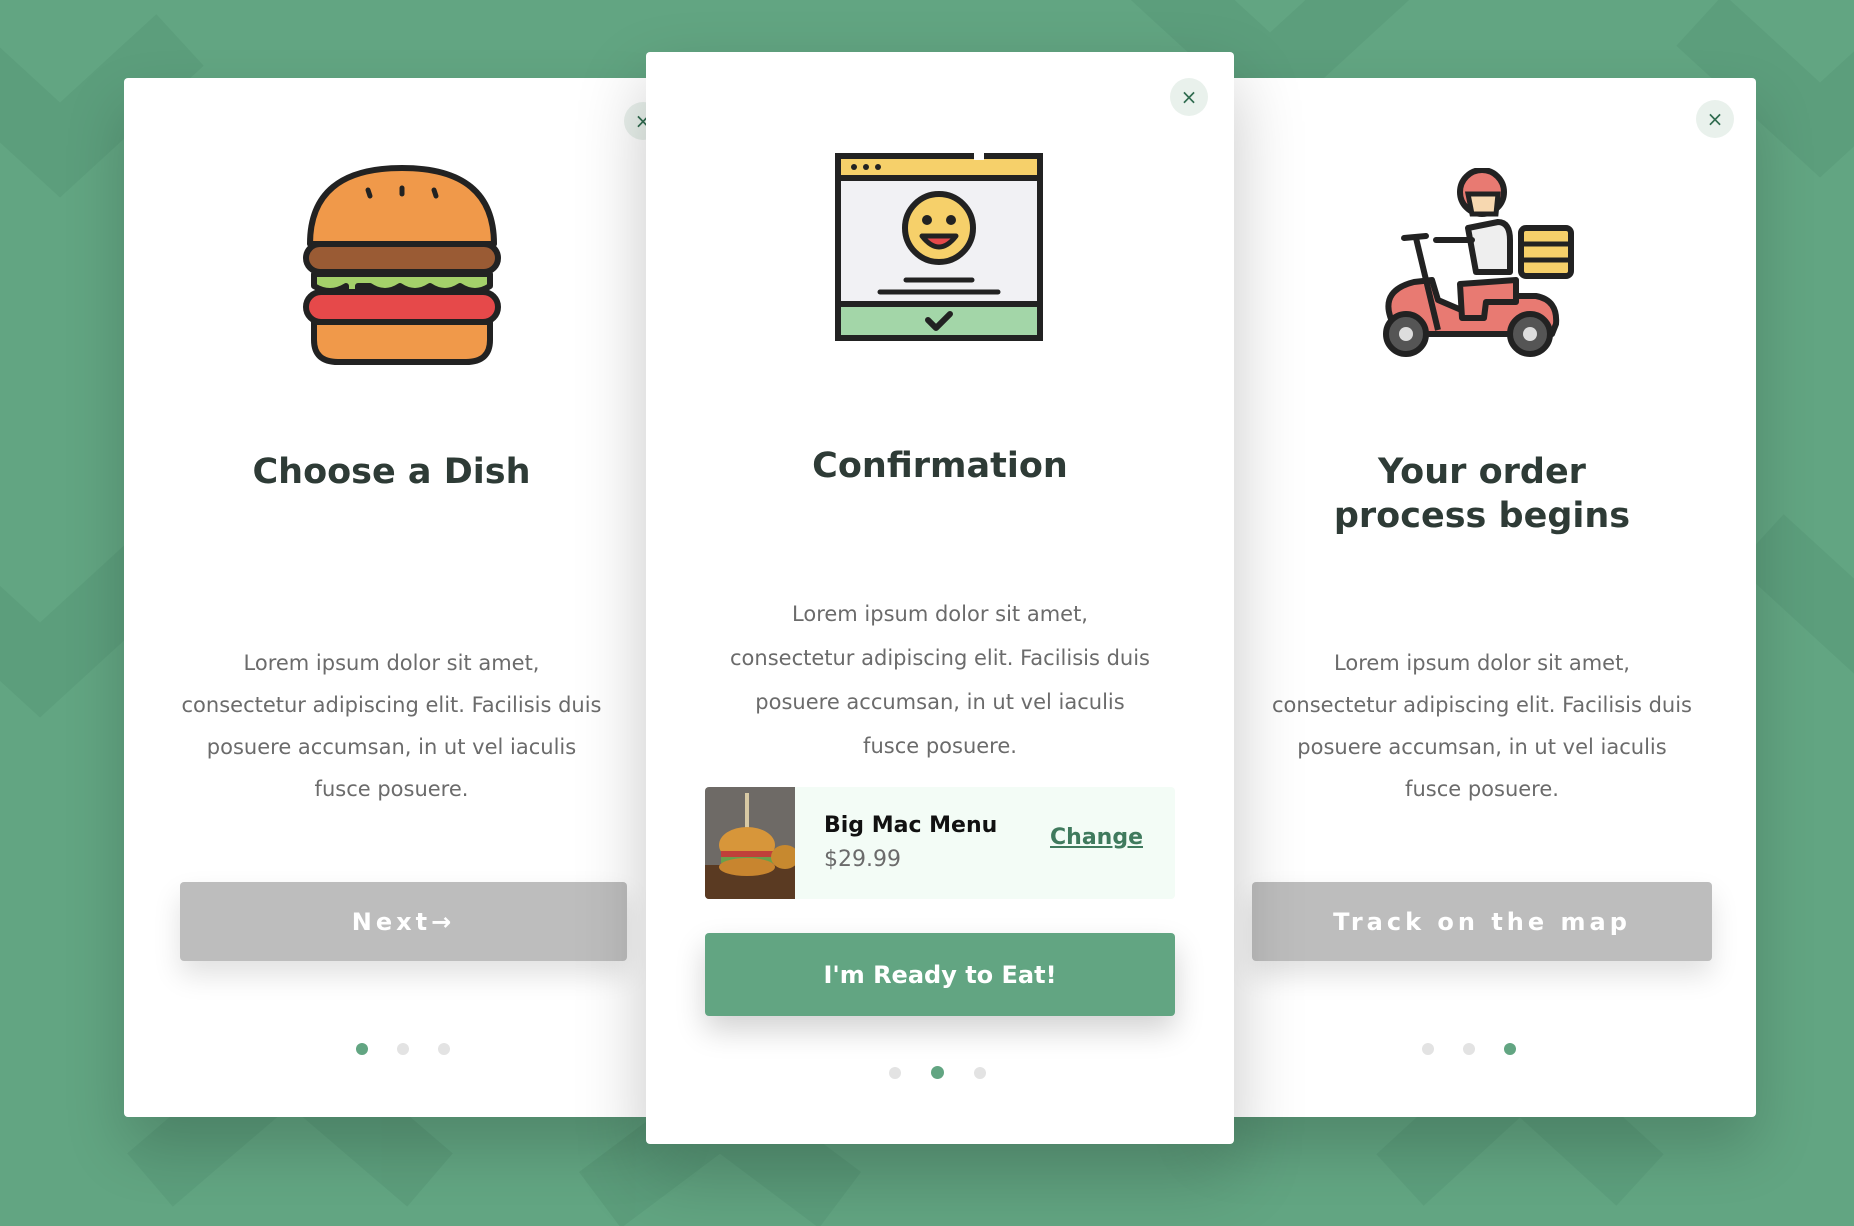 Image resolution: width=1854 pixels, height=1226 pixels. I want to click on burger-icon, so click(402, 265).